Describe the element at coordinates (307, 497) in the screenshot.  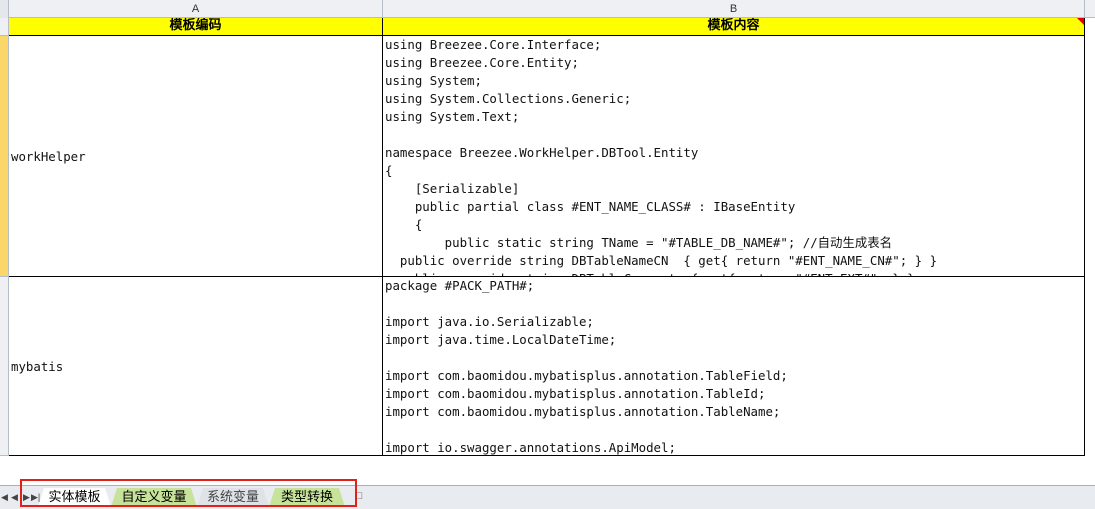
I see `tab-type-conversion: 类型转换` at that location.